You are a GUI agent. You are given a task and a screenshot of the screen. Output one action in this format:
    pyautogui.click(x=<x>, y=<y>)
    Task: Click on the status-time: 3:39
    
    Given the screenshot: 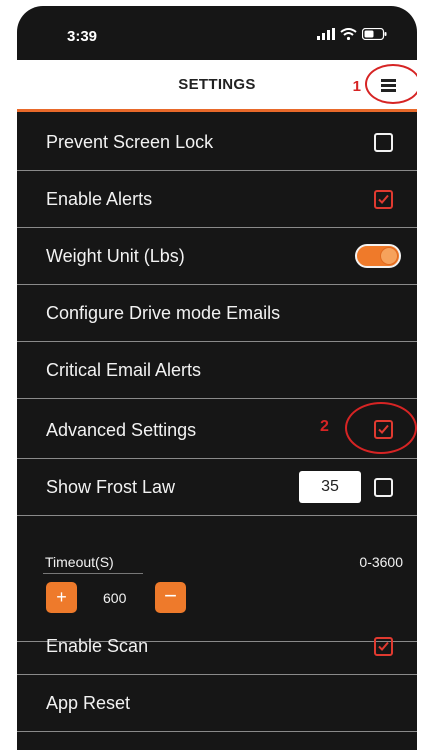 What is the action you would take?
    pyautogui.click(x=82, y=36)
    